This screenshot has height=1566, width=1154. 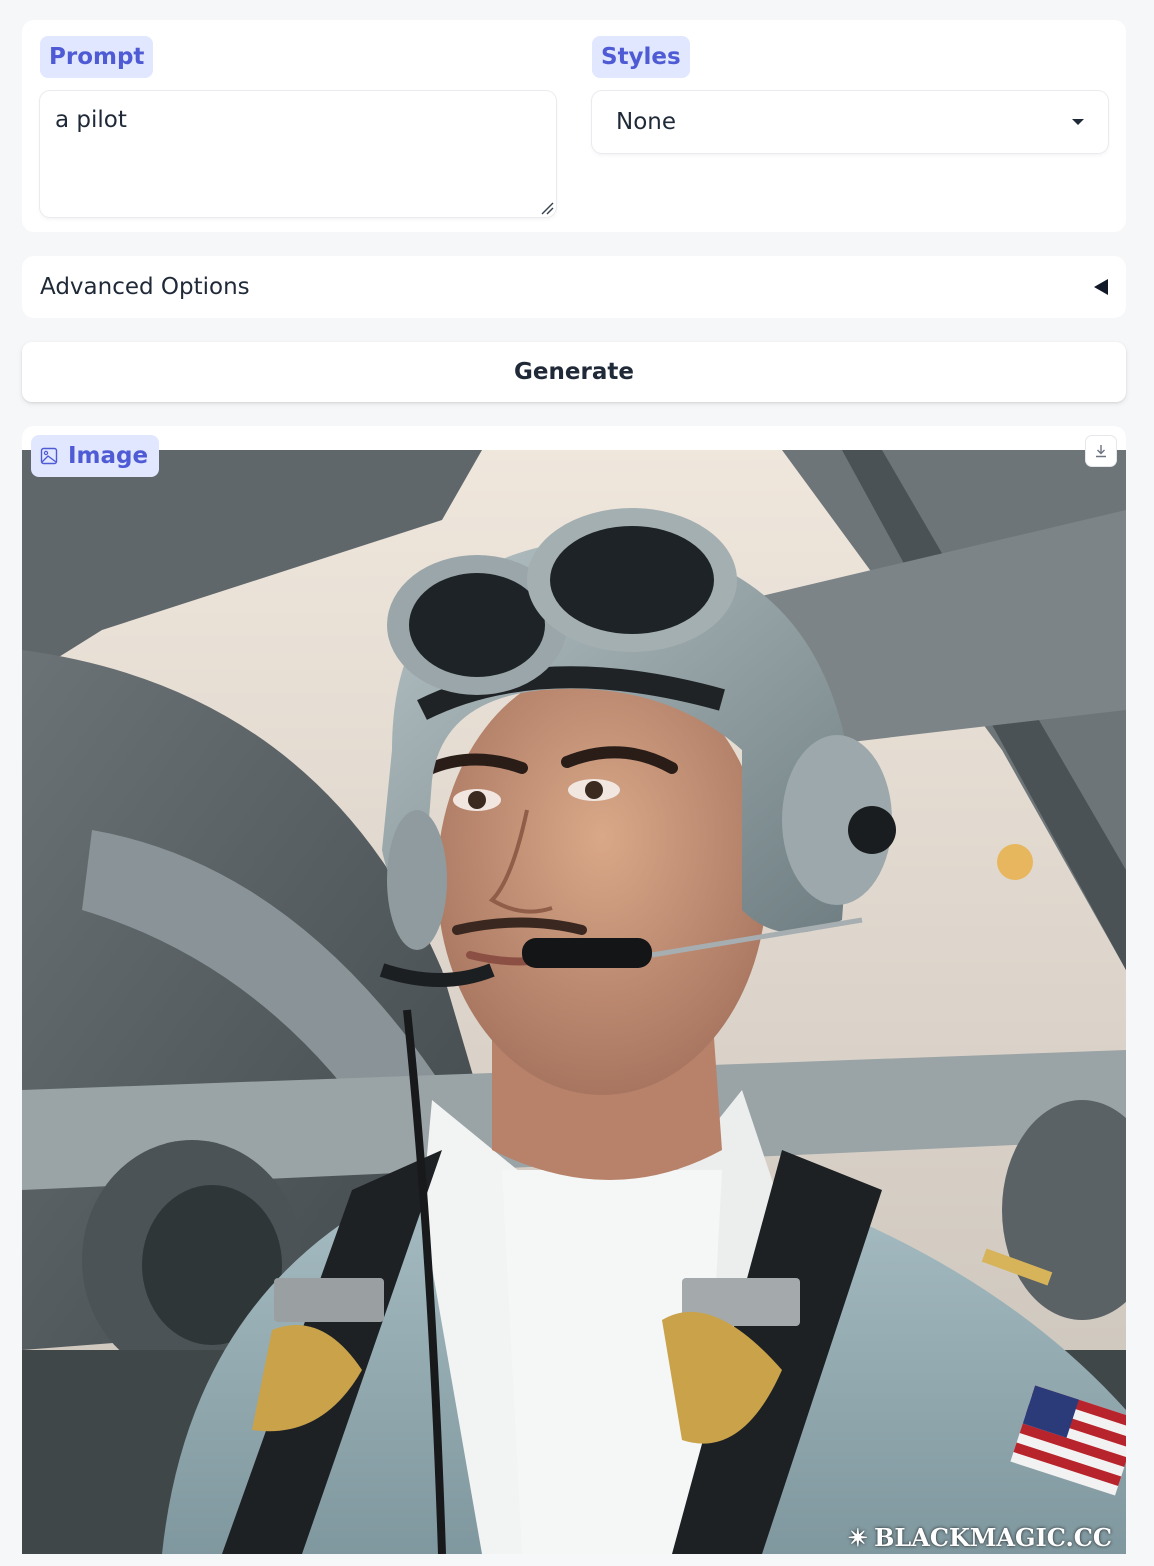 I want to click on resize-handle-icon, so click(x=547, y=208).